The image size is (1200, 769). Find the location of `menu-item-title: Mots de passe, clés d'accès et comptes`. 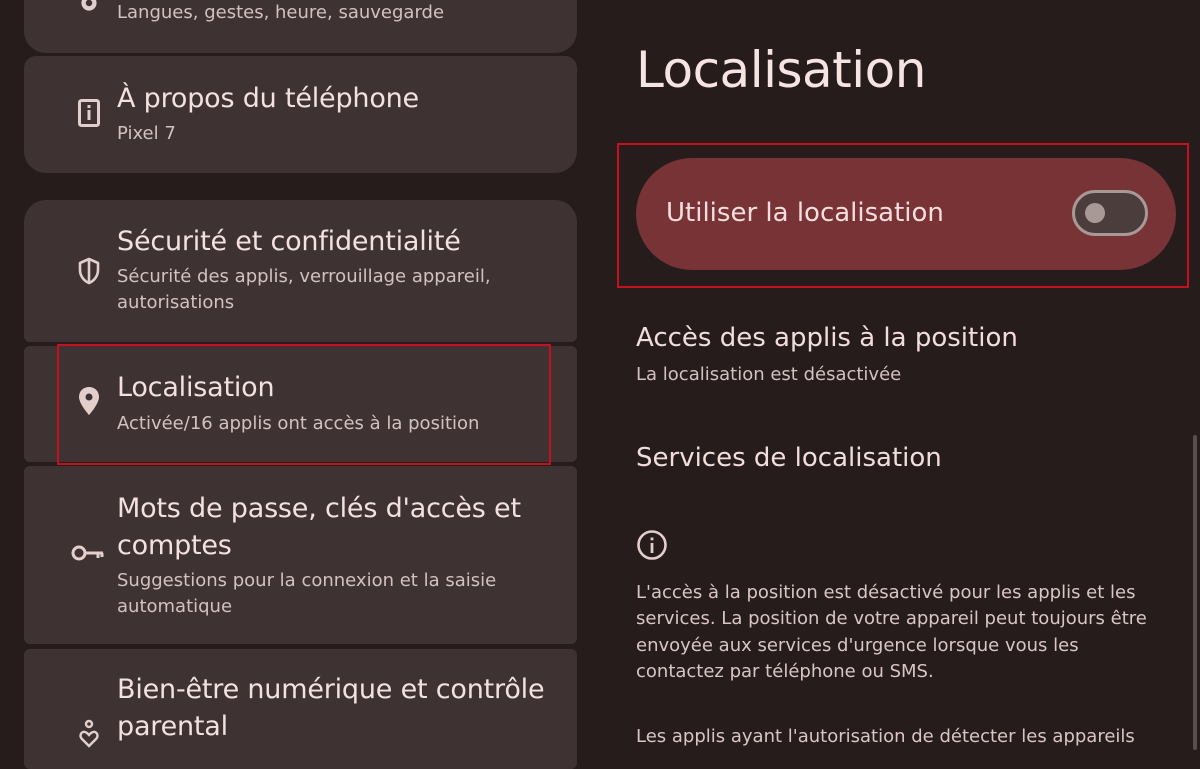

menu-item-title: Mots de passe, clés d'accès et comptes is located at coordinates (319, 527).